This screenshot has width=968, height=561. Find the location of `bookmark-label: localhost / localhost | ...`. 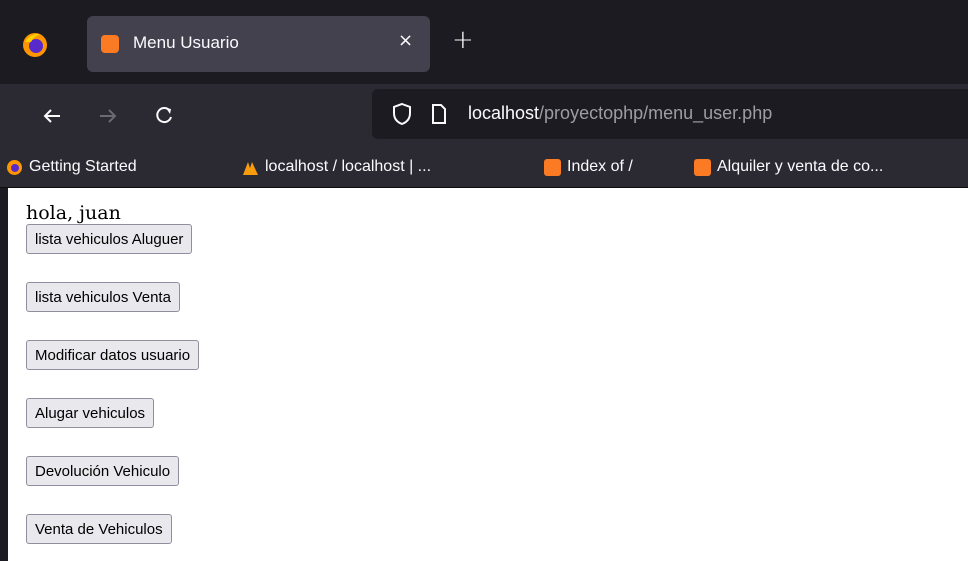

bookmark-label: localhost / localhost | ... is located at coordinates (348, 166).